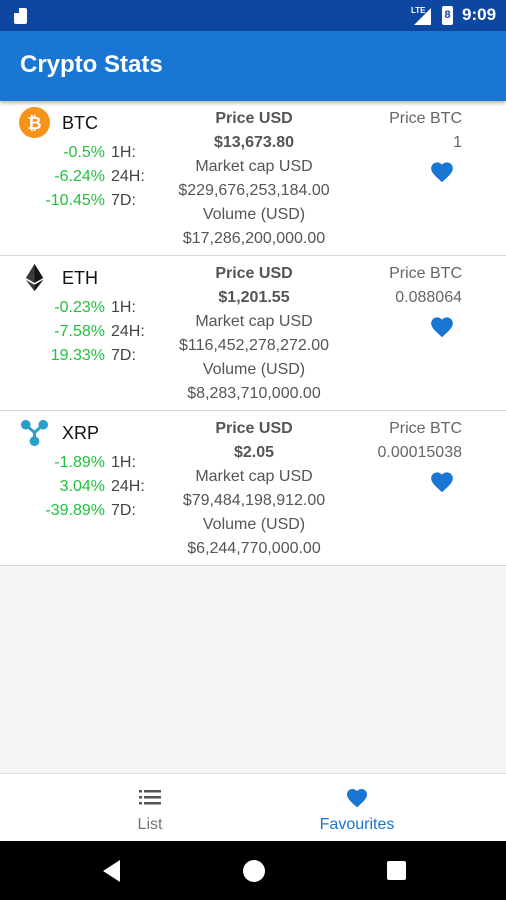 Image resolution: width=506 pixels, height=900 pixels. Describe the element at coordinates (422, 16) in the screenshot. I see `signal-icon` at that location.